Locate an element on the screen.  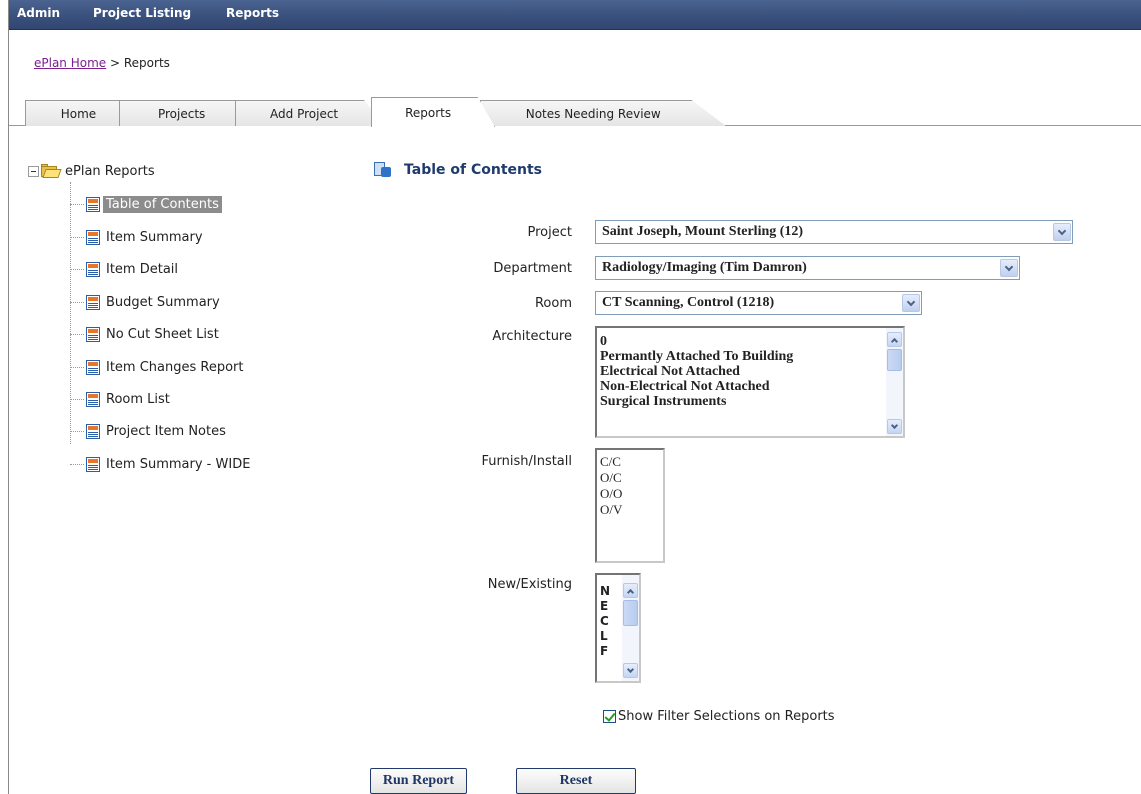
tab-reports: Reports is located at coordinates (433, 112).